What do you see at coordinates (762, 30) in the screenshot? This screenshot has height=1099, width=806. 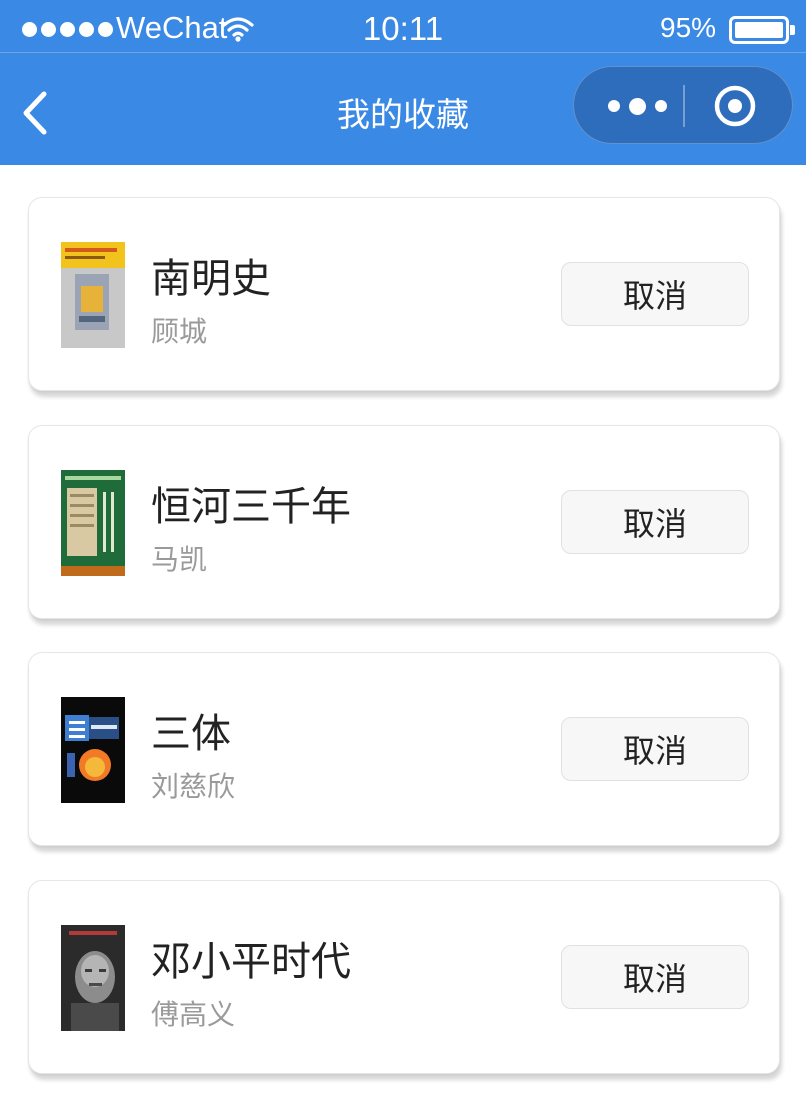 I see `battery-icon` at bounding box center [762, 30].